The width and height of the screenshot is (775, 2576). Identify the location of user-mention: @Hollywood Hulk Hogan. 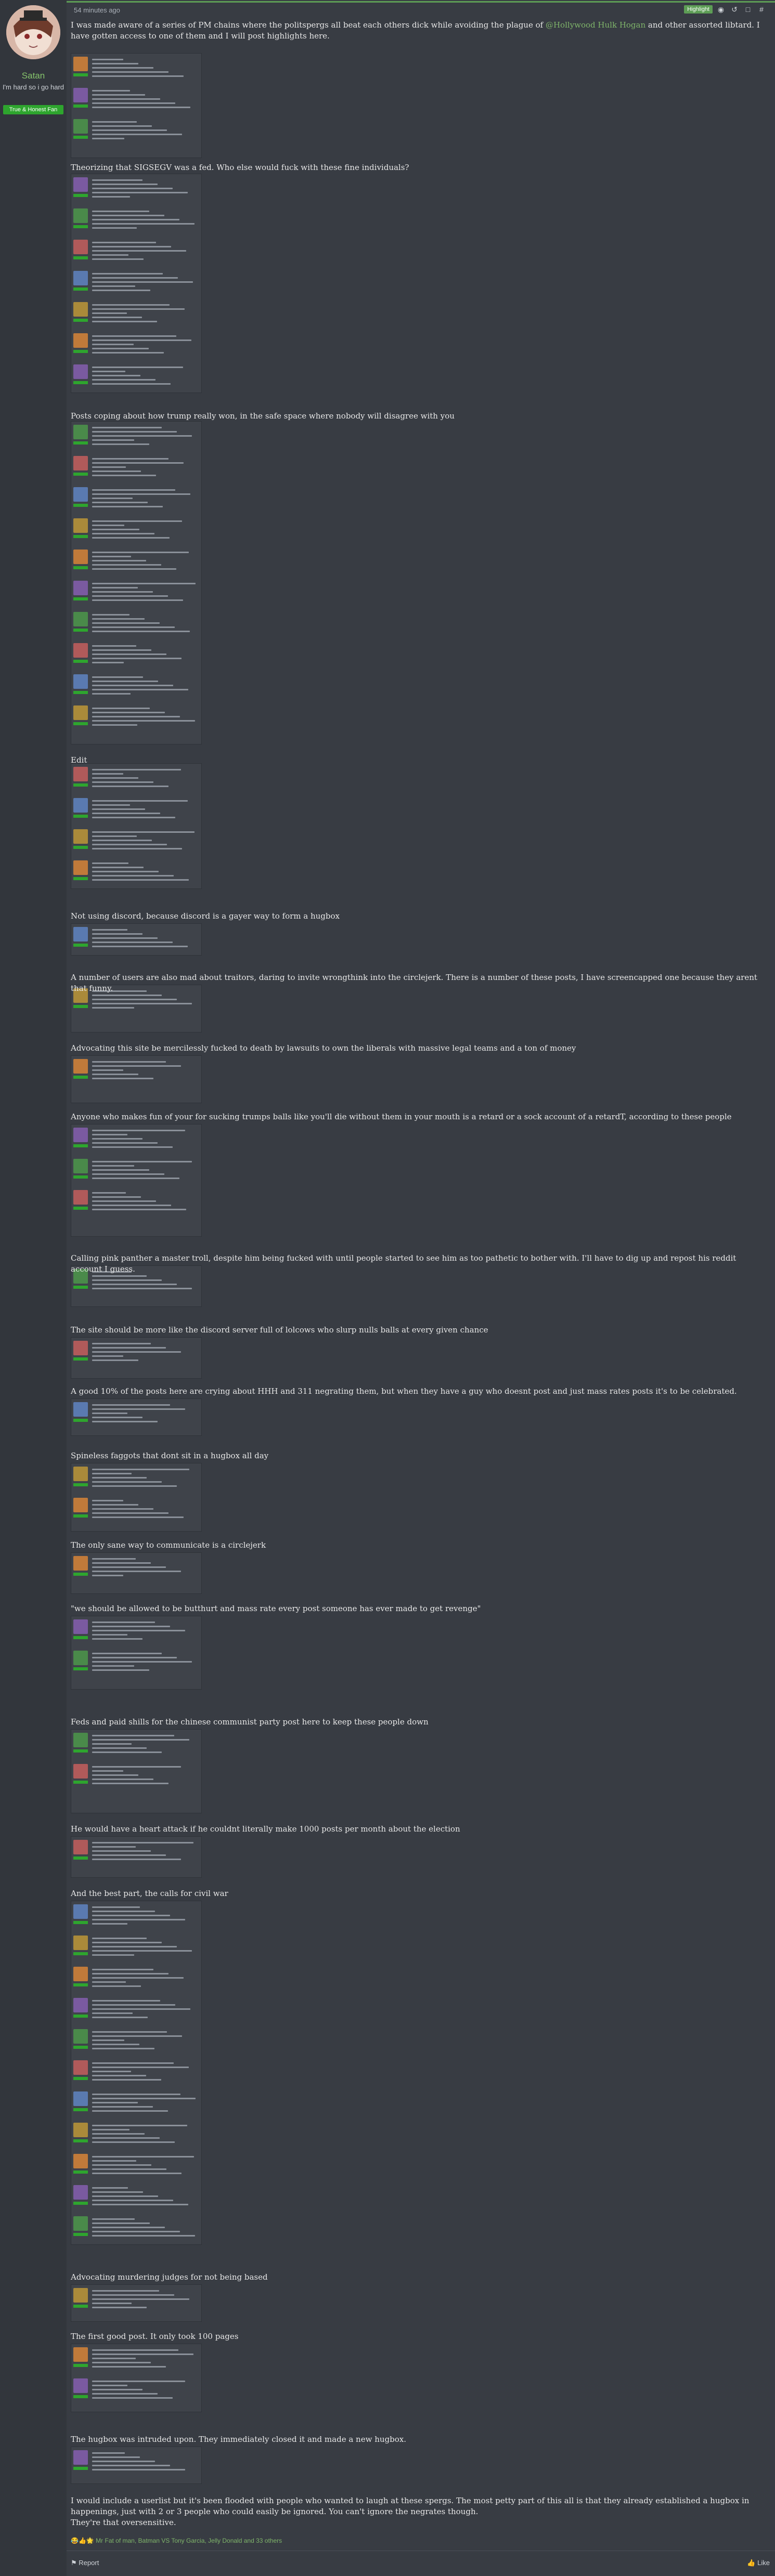
(595, 25).